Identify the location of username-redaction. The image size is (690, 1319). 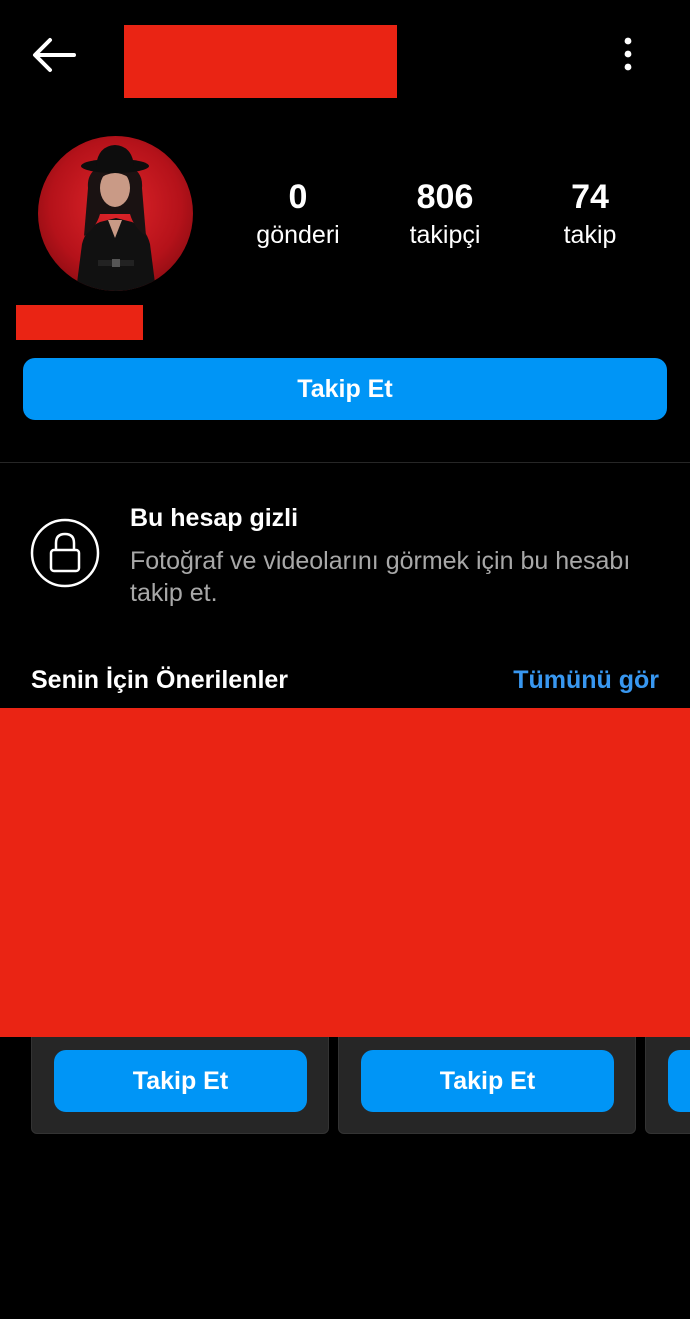
(260, 61).